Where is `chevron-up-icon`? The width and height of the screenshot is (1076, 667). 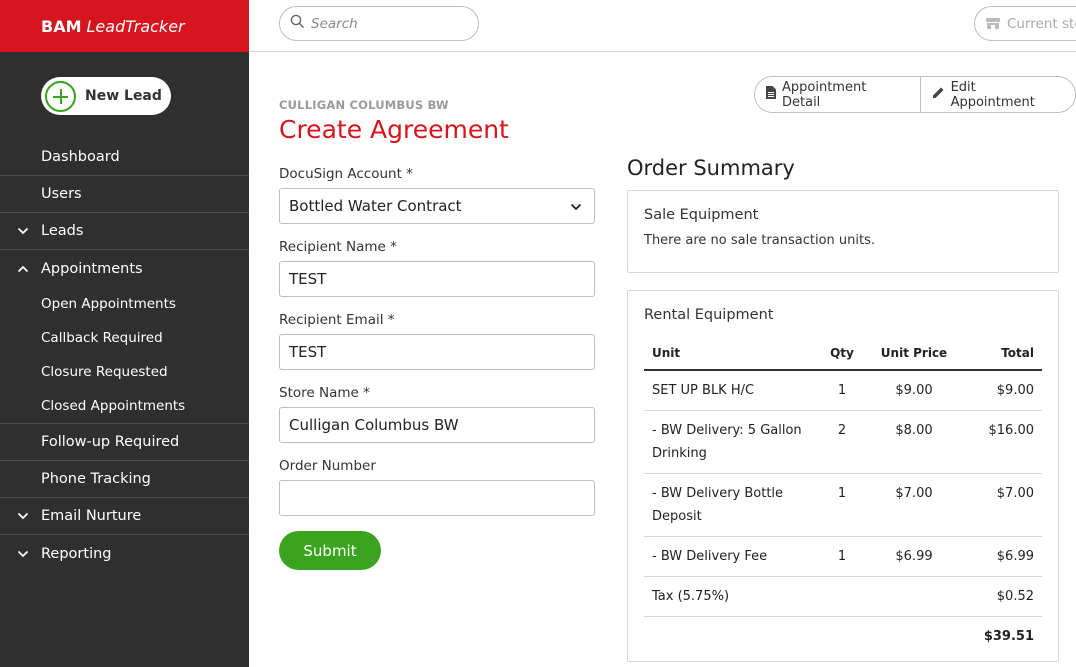 chevron-up-icon is located at coordinates (23, 269).